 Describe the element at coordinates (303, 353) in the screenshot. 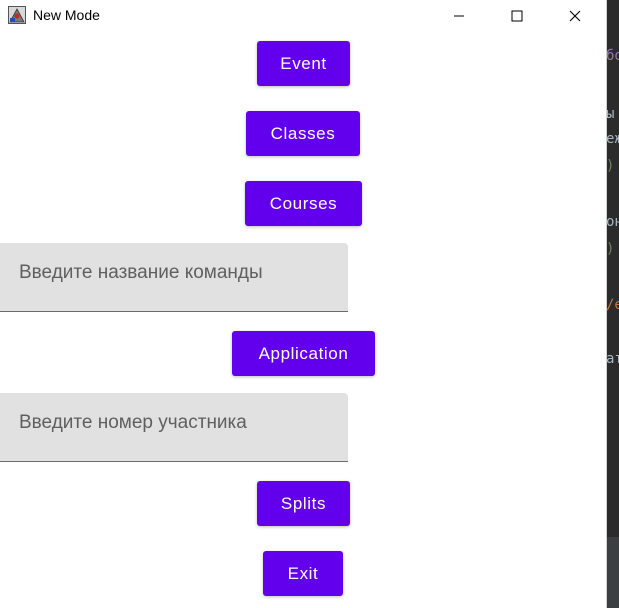

I see `application-button: Application` at that location.